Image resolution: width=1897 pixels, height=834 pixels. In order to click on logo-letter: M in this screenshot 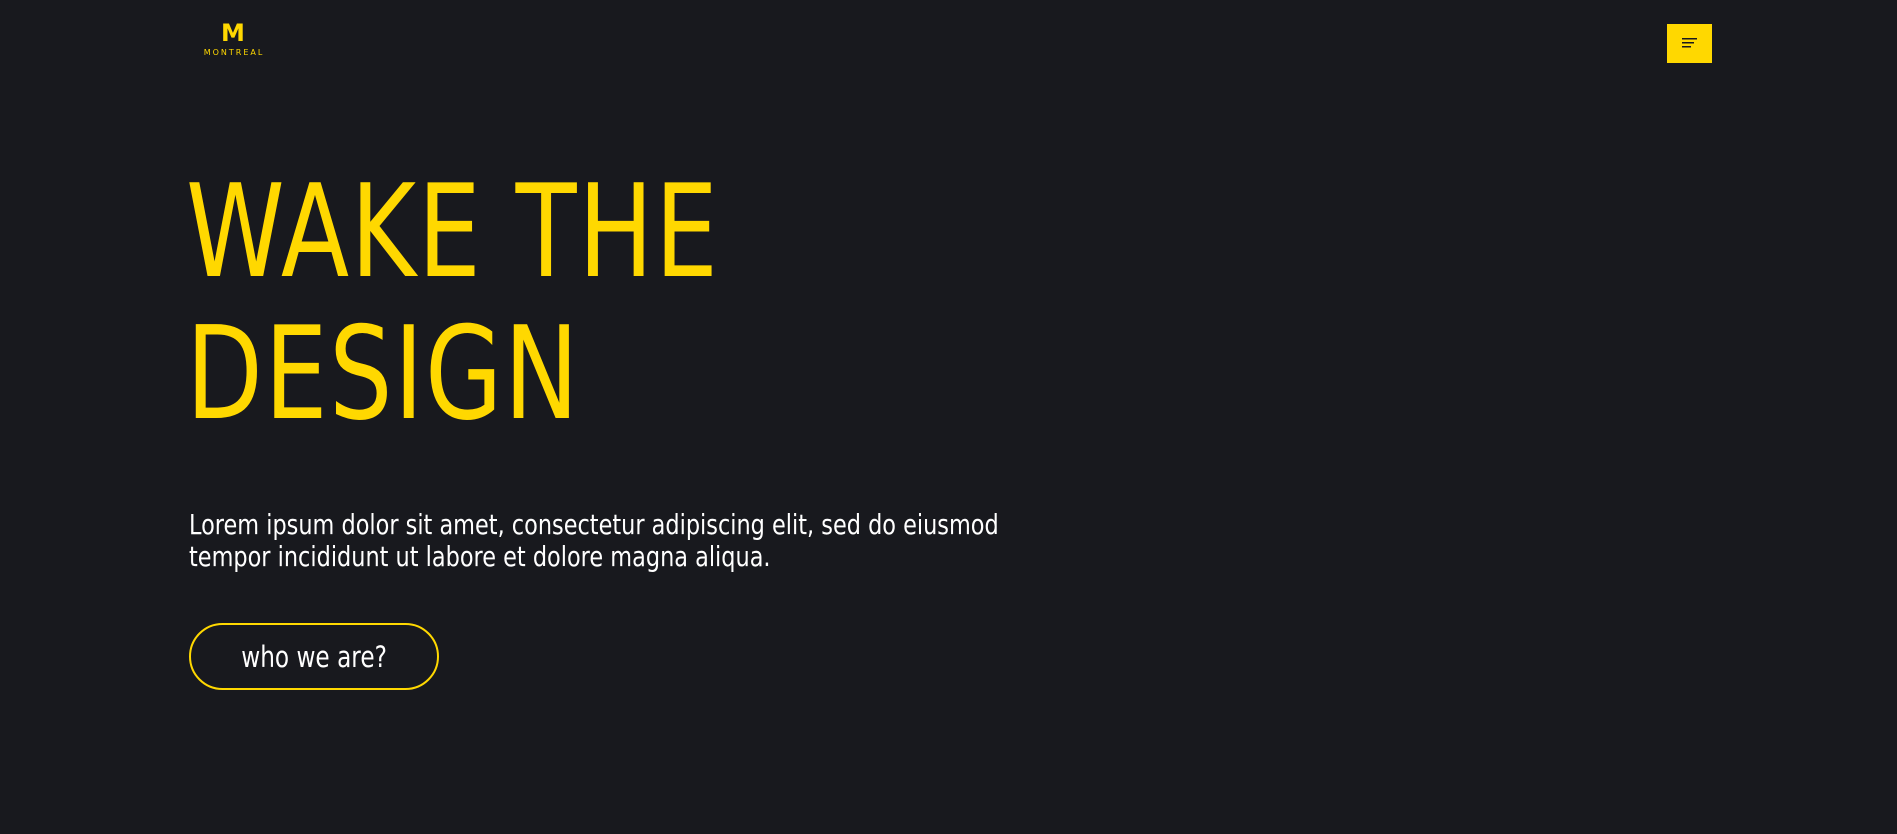, I will do `click(233, 33)`.